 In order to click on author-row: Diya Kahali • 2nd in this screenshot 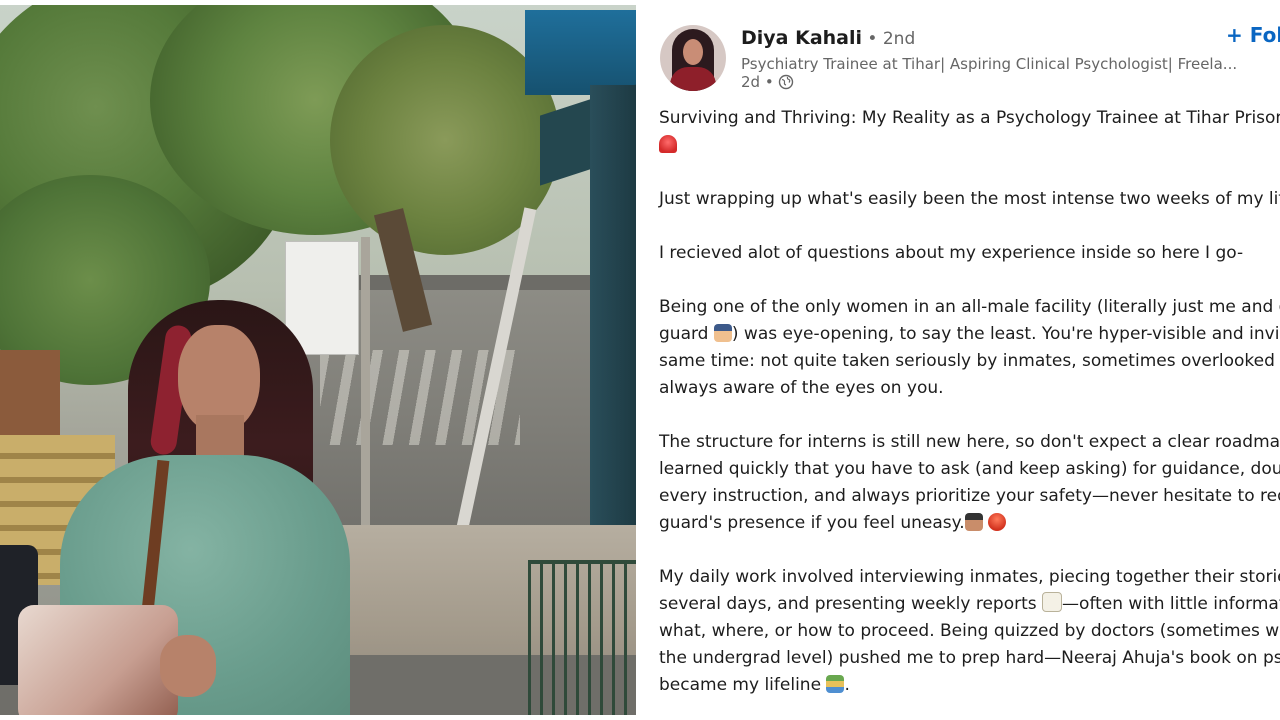, I will do `click(828, 38)`.